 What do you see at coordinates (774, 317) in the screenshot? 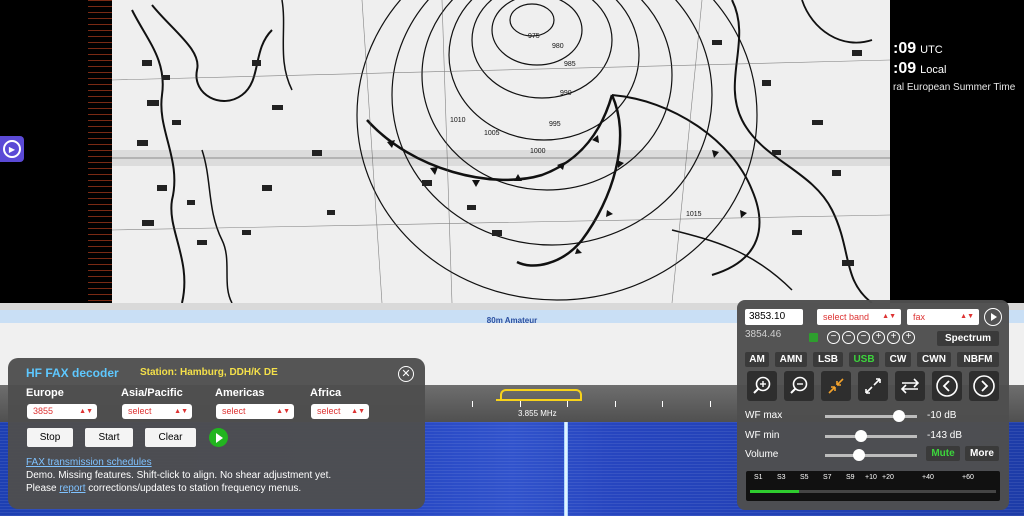
I see `frequency-input: 3853.10` at bounding box center [774, 317].